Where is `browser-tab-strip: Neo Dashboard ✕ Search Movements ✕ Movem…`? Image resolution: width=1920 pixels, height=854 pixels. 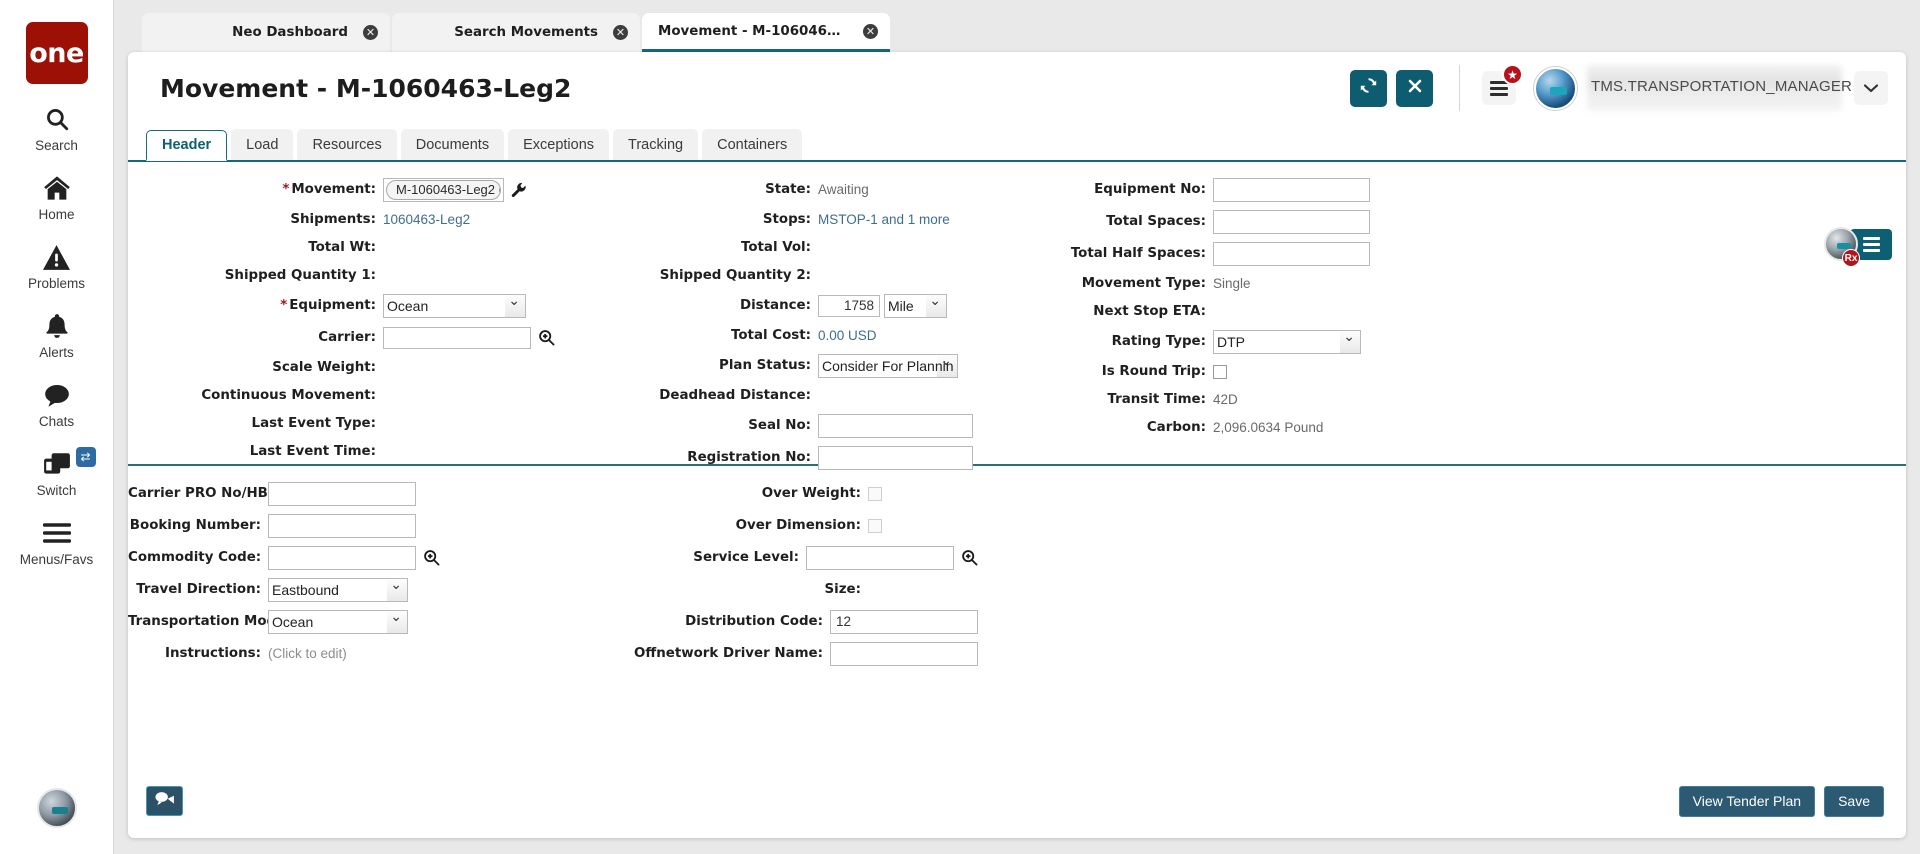
browser-tab-strip: Neo Dashboard ✕ Search Movements ✕ Movem… is located at coordinates (1017, 26).